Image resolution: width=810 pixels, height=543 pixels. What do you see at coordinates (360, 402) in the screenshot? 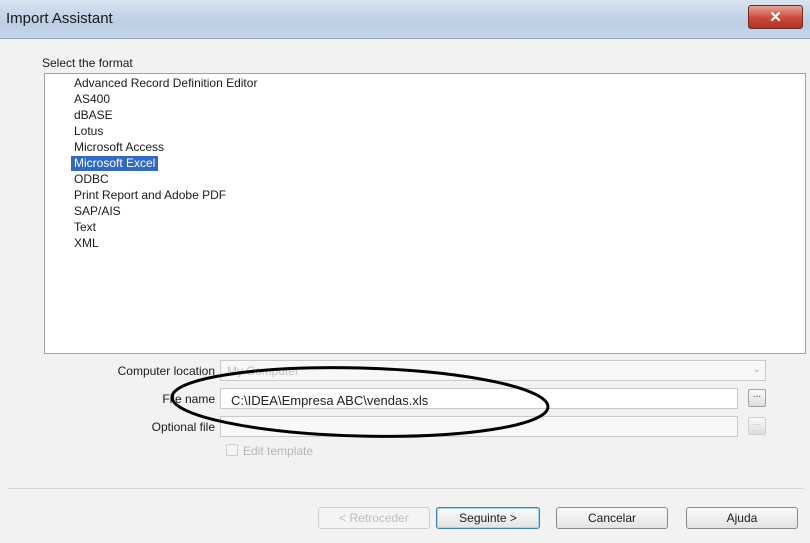
I see `annotation-ellipse` at bounding box center [360, 402].